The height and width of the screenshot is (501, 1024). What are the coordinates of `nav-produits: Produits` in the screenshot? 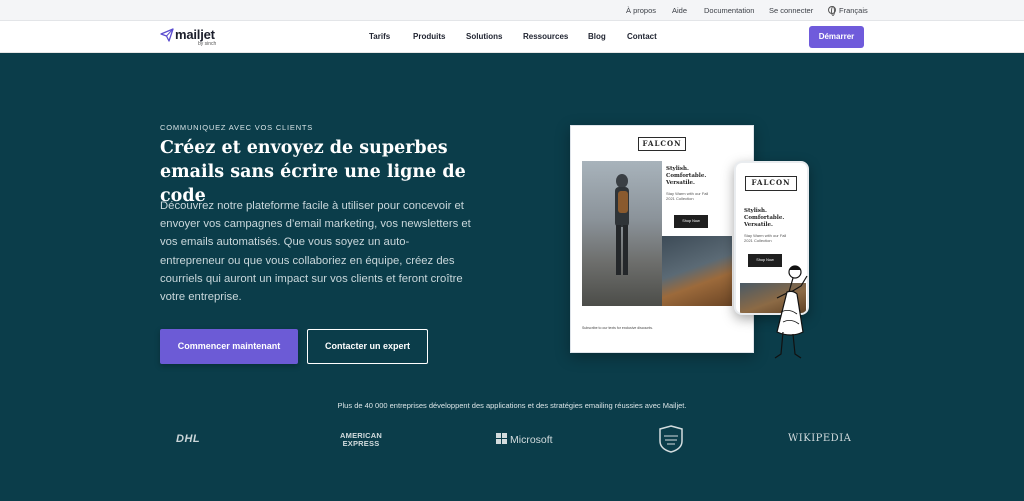 It's located at (429, 36).